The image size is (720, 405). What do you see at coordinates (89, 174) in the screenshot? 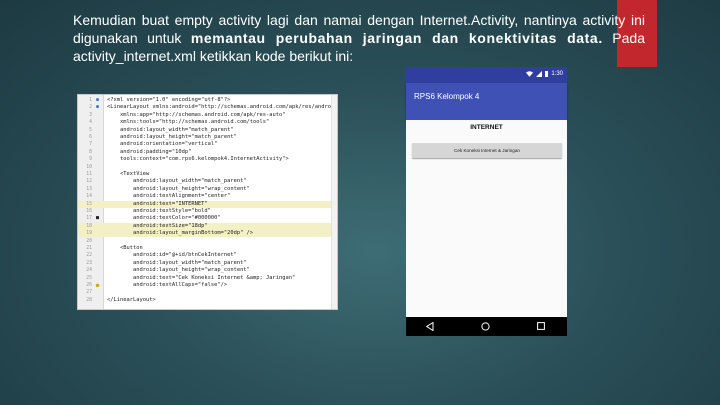
I see `line-number: 11` at bounding box center [89, 174].